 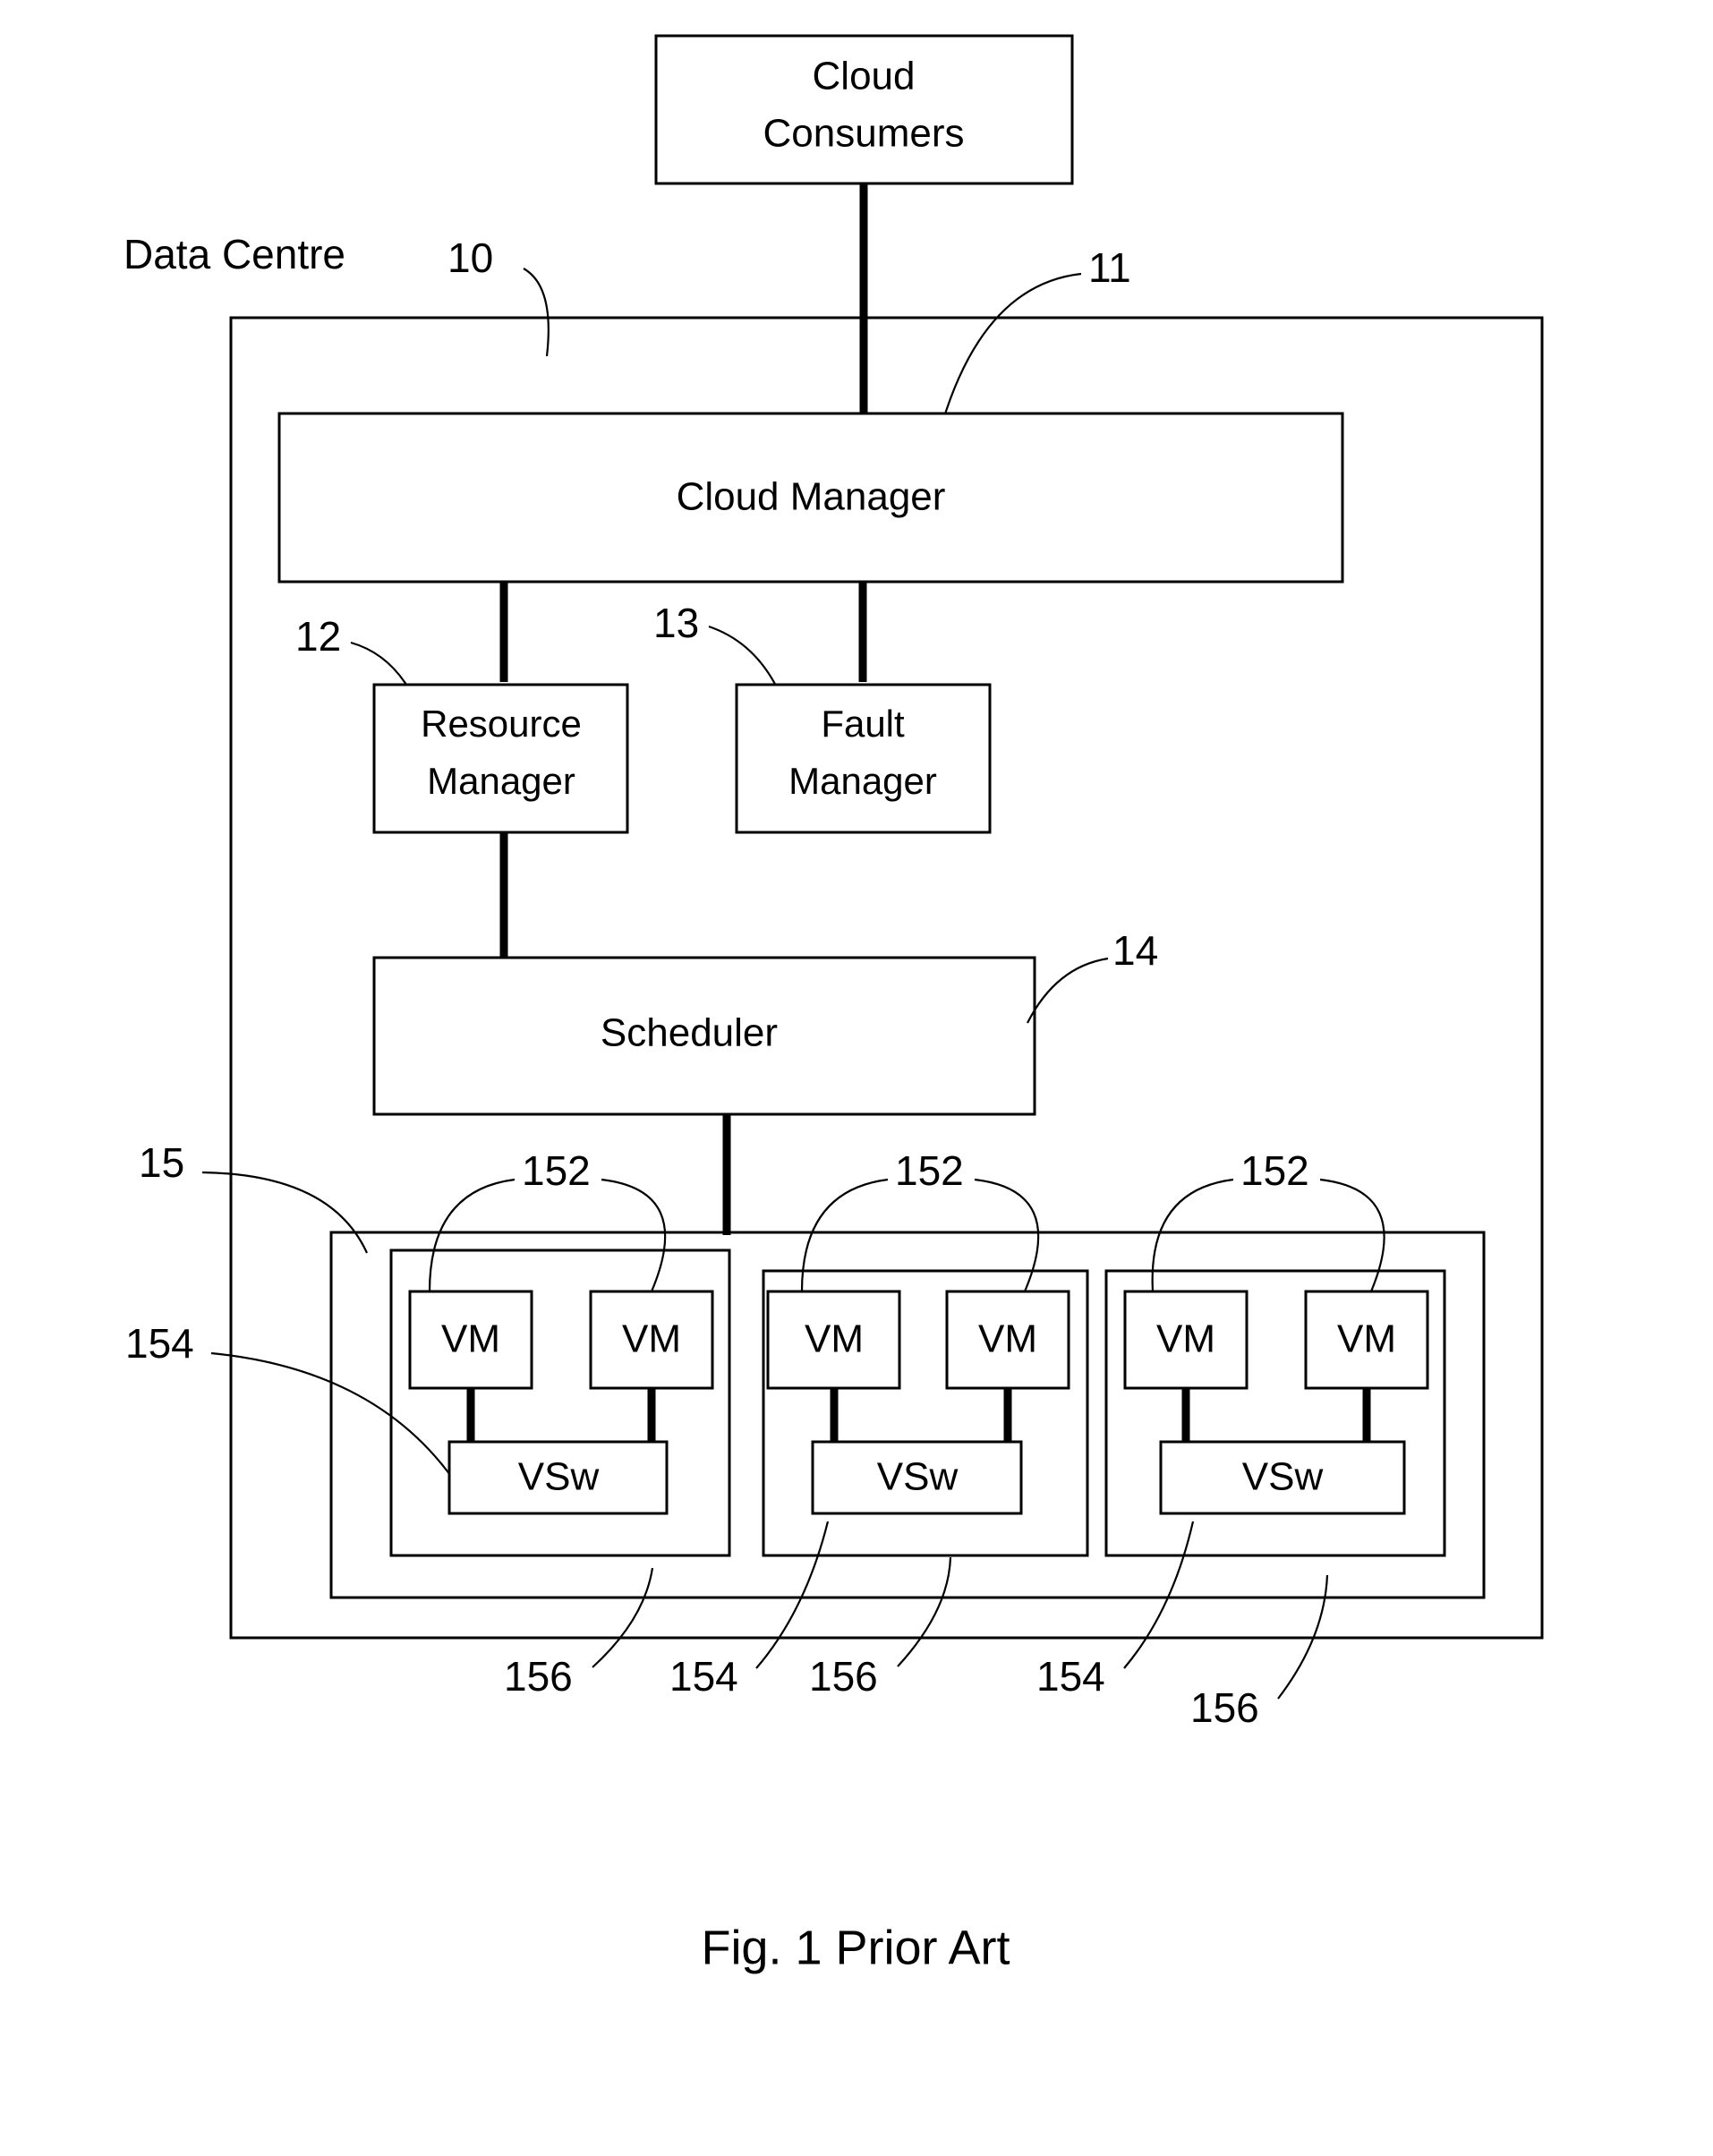 I want to click on cloud-manager-node: Cloud Manager, so click(x=810, y=498).